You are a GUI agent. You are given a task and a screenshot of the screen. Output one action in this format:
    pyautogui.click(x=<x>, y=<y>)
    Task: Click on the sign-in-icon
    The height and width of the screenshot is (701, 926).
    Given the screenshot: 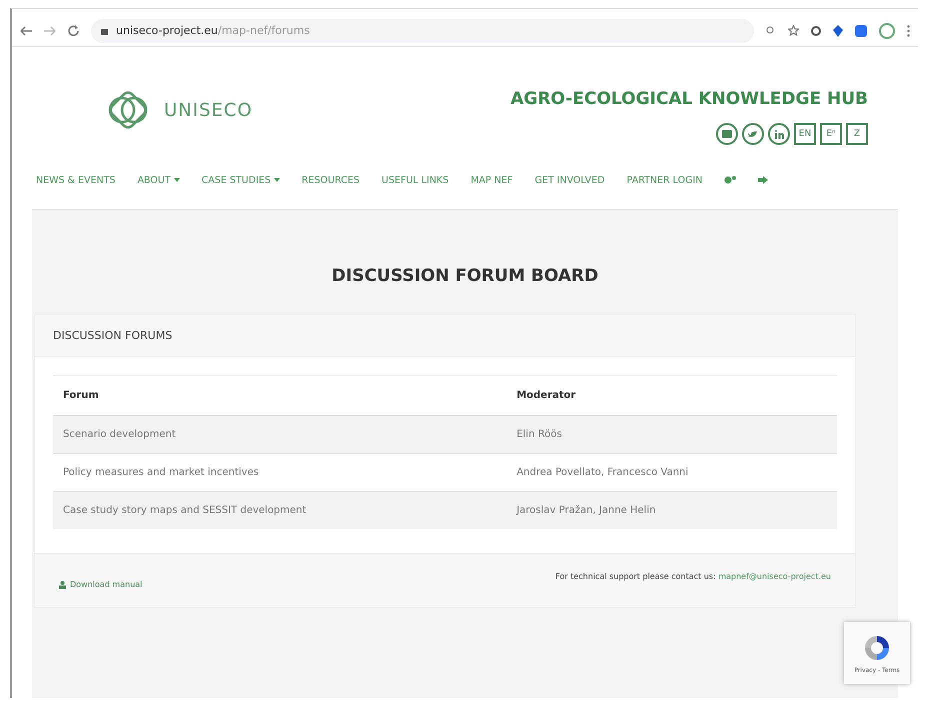 What is the action you would take?
    pyautogui.click(x=763, y=180)
    